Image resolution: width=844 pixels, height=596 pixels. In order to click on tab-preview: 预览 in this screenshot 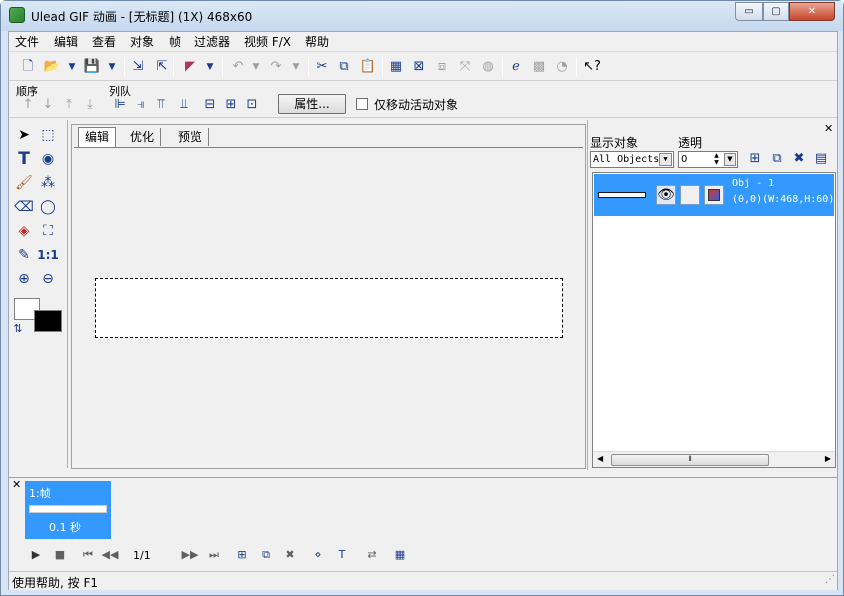, I will do `click(191, 137)`.